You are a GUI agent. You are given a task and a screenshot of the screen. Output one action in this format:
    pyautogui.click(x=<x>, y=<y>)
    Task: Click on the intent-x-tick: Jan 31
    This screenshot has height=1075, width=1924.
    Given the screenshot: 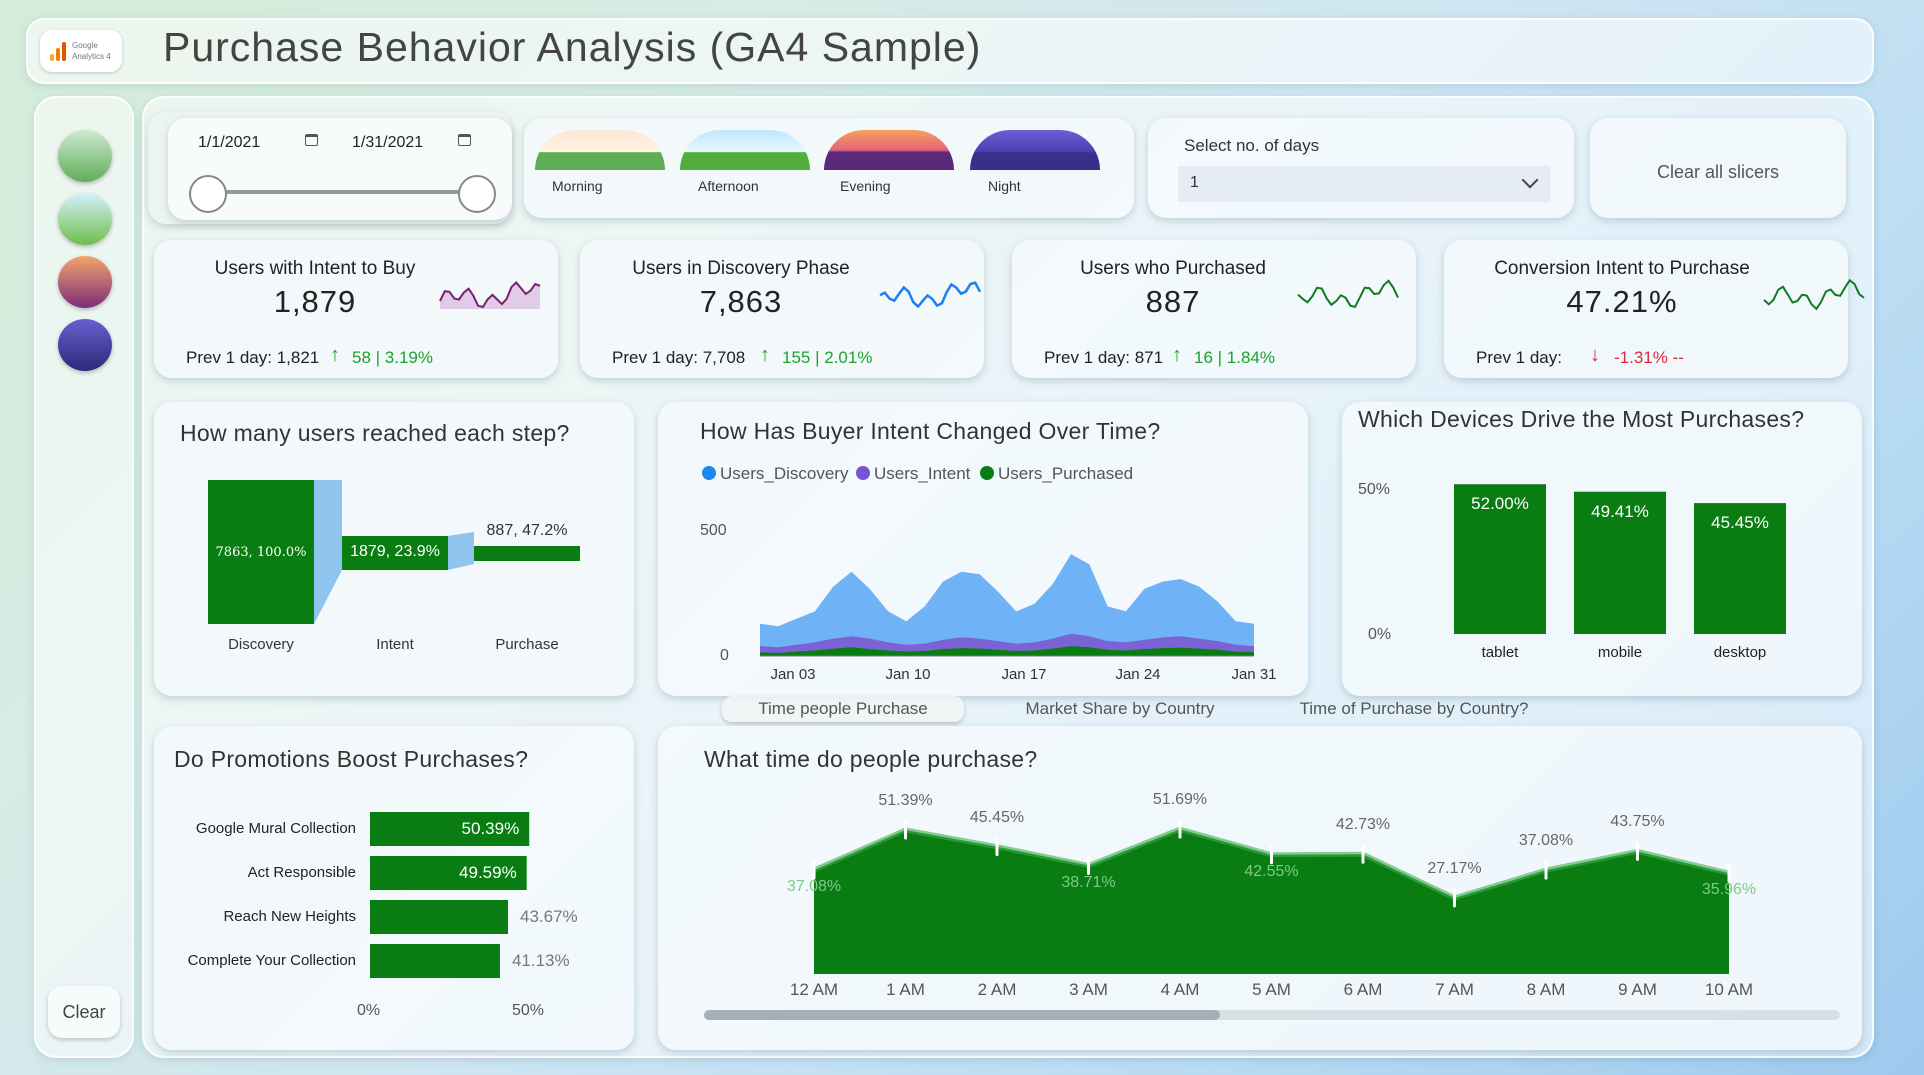 What is the action you would take?
    pyautogui.click(x=1254, y=674)
    